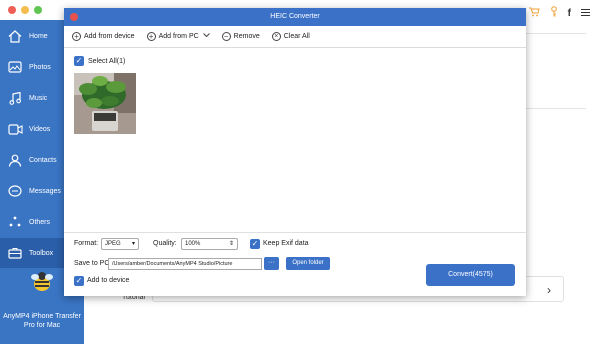  Describe the element at coordinates (165, 243) in the screenshot. I see `quality-label: Quality:` at that location.